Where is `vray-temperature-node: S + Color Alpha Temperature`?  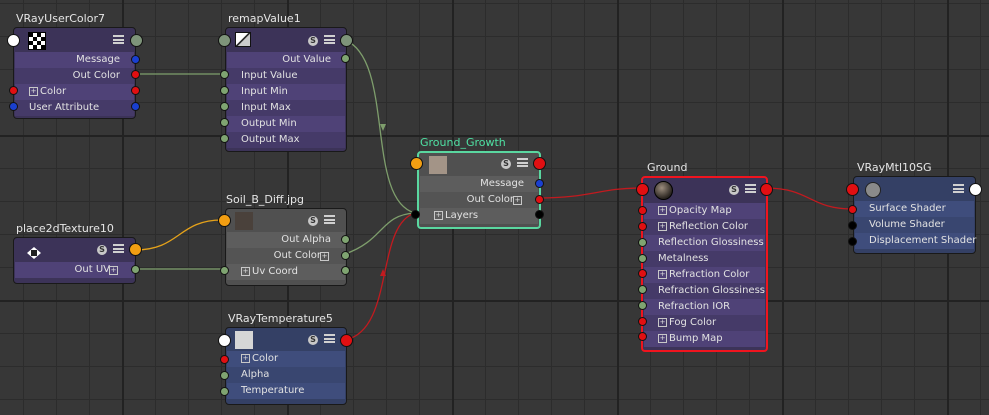
vray-temperature-node: S + Color Alpha Temperature is located at coordinates (286, 366).